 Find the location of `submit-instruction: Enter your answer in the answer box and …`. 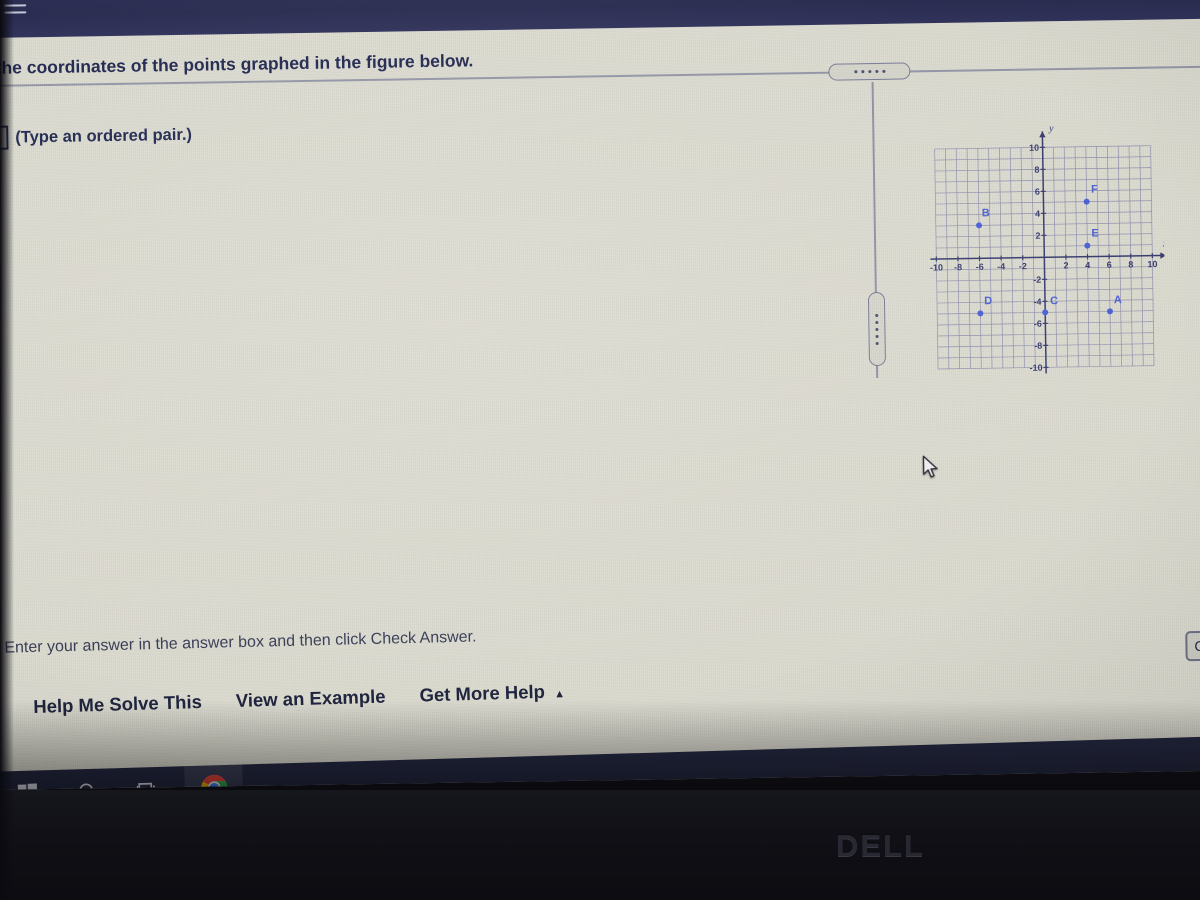

submit-instruction: Enter your answer in the answer box and … is located at coordinates (240, 642).